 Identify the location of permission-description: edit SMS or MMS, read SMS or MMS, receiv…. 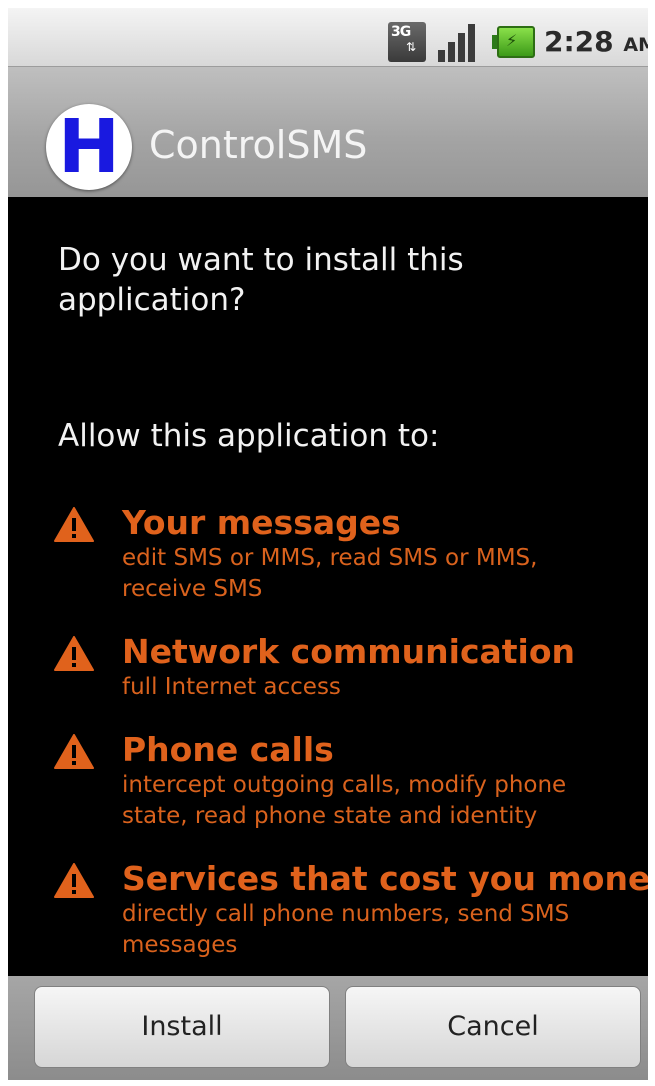
(330, 573).